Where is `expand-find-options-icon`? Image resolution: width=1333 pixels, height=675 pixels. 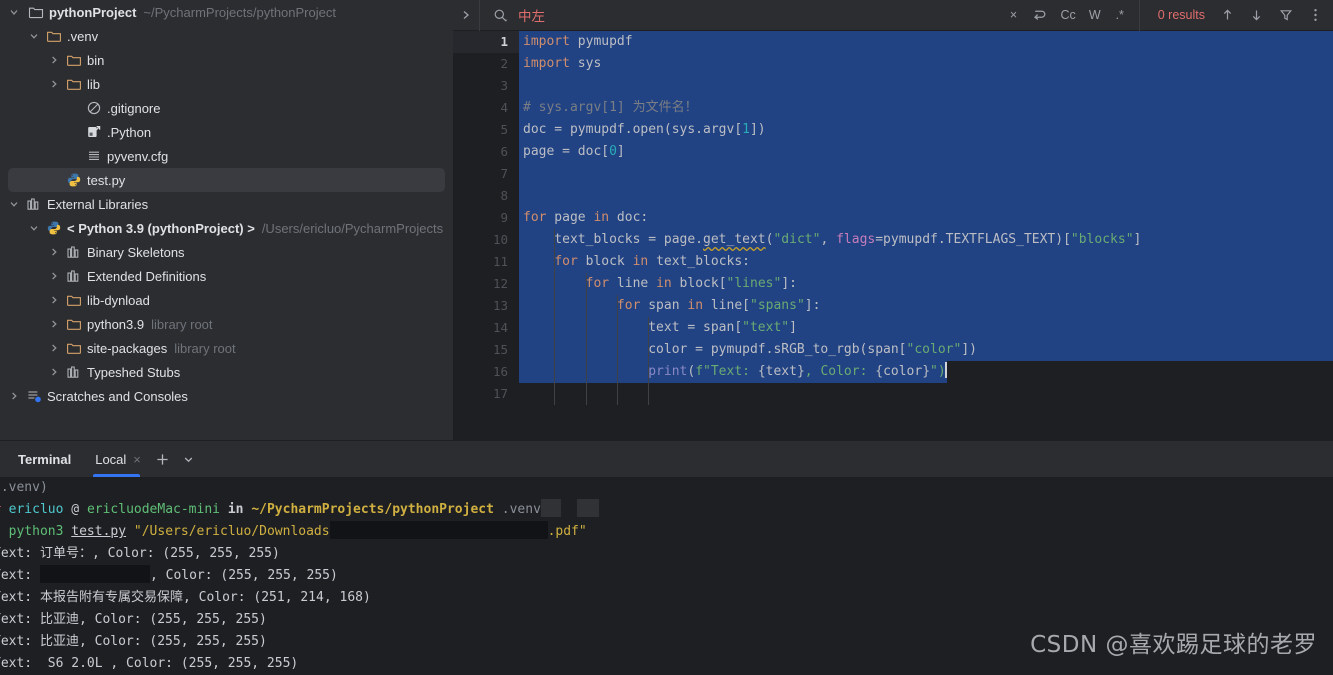 expand-find-options-icon is located at coordinates (466, 15).